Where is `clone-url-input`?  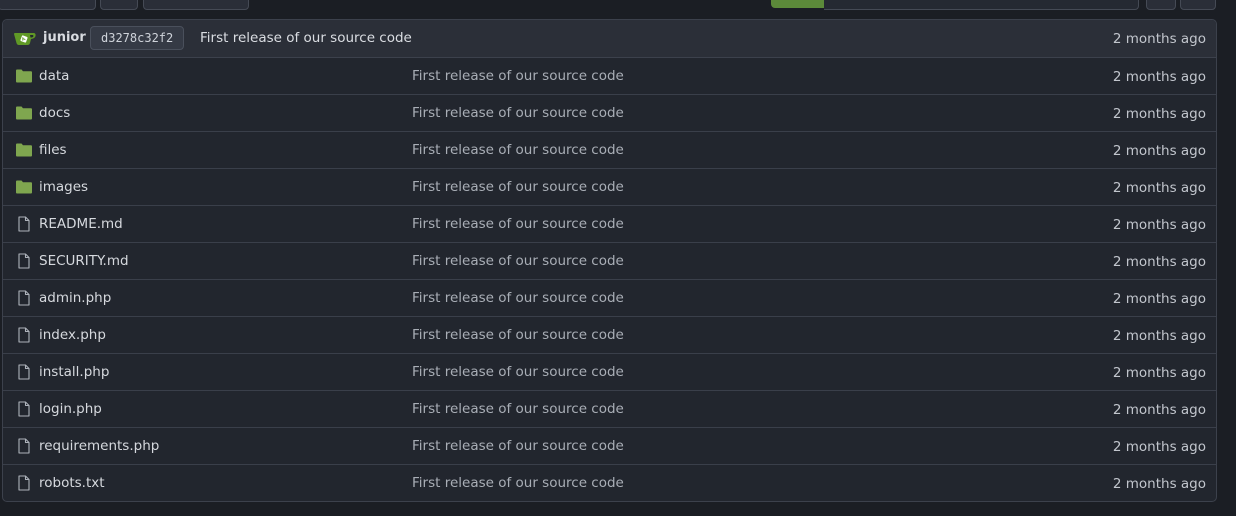 clone-url-input is located at coordinates (981, 5).